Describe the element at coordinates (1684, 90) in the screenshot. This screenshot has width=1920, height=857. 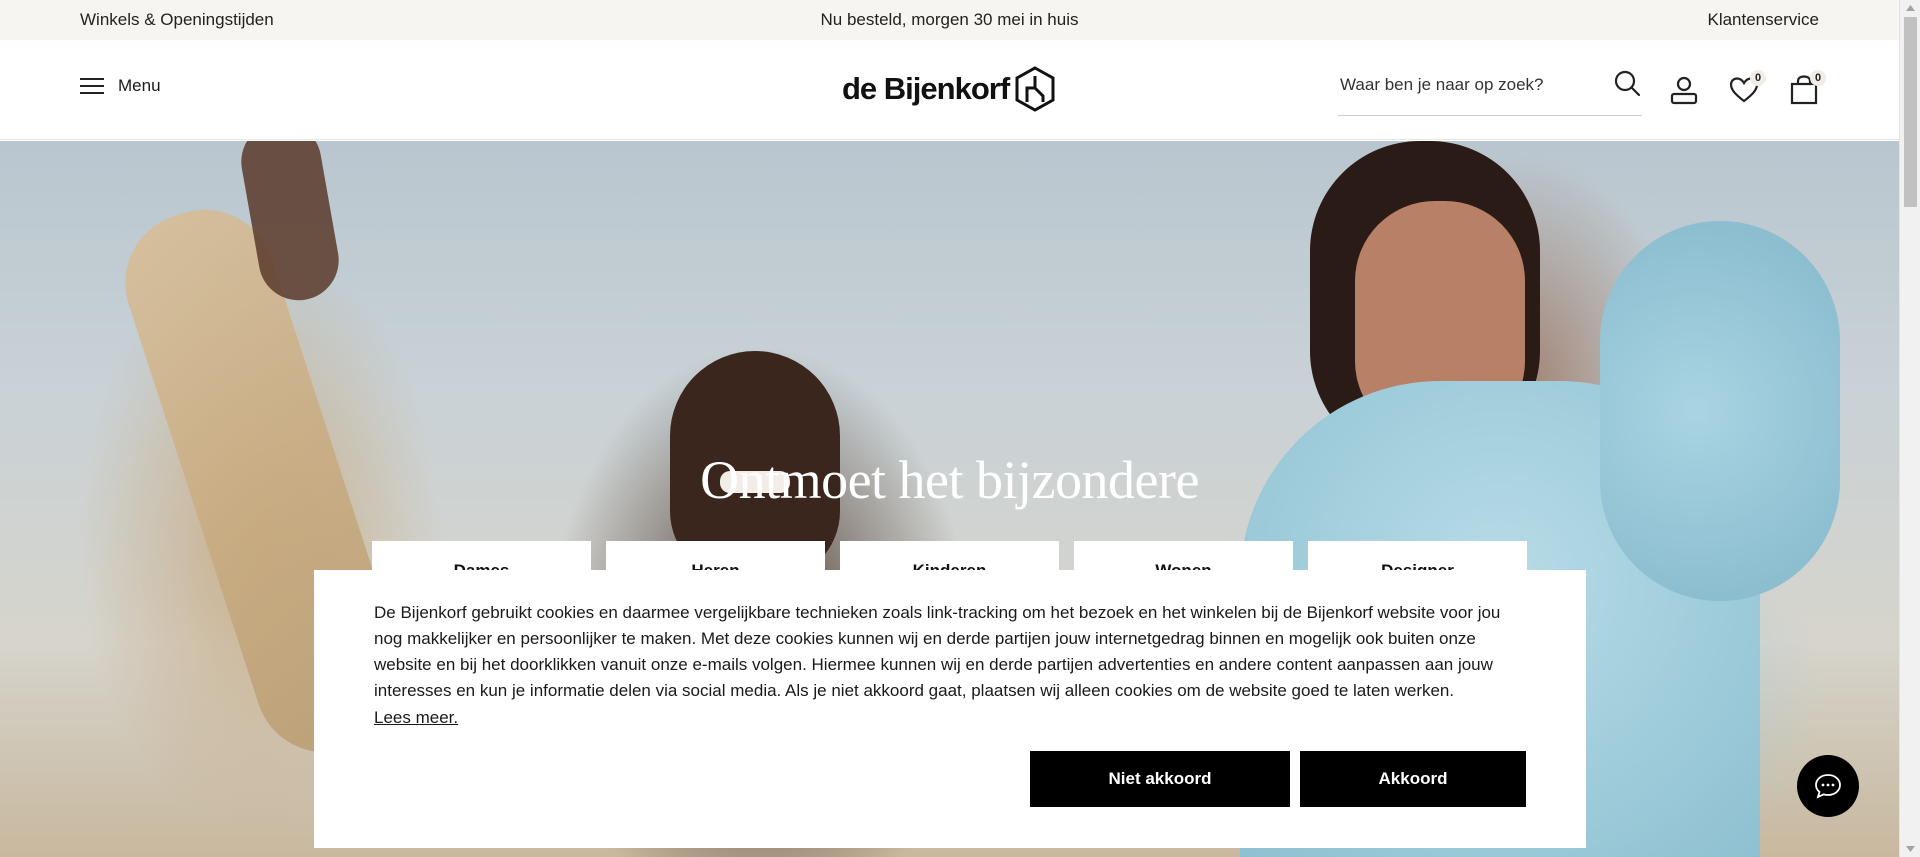
I see `account-icon` at that location.